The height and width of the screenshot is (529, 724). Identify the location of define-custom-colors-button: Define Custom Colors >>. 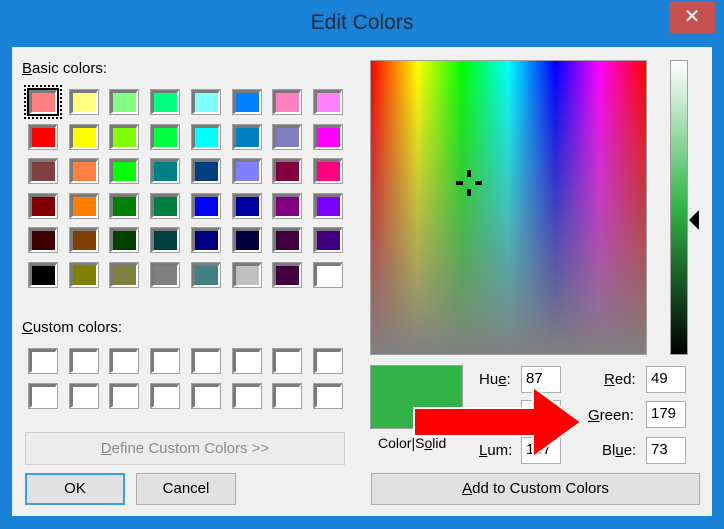
(185, 448).